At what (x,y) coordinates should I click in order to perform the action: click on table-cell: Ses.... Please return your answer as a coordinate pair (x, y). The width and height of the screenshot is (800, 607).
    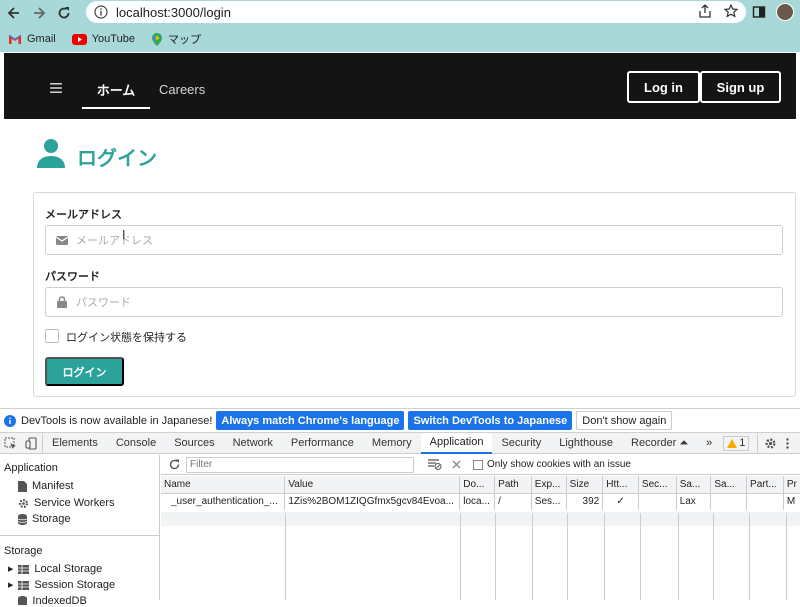
    Looking at the image, I should click on (549, 501).